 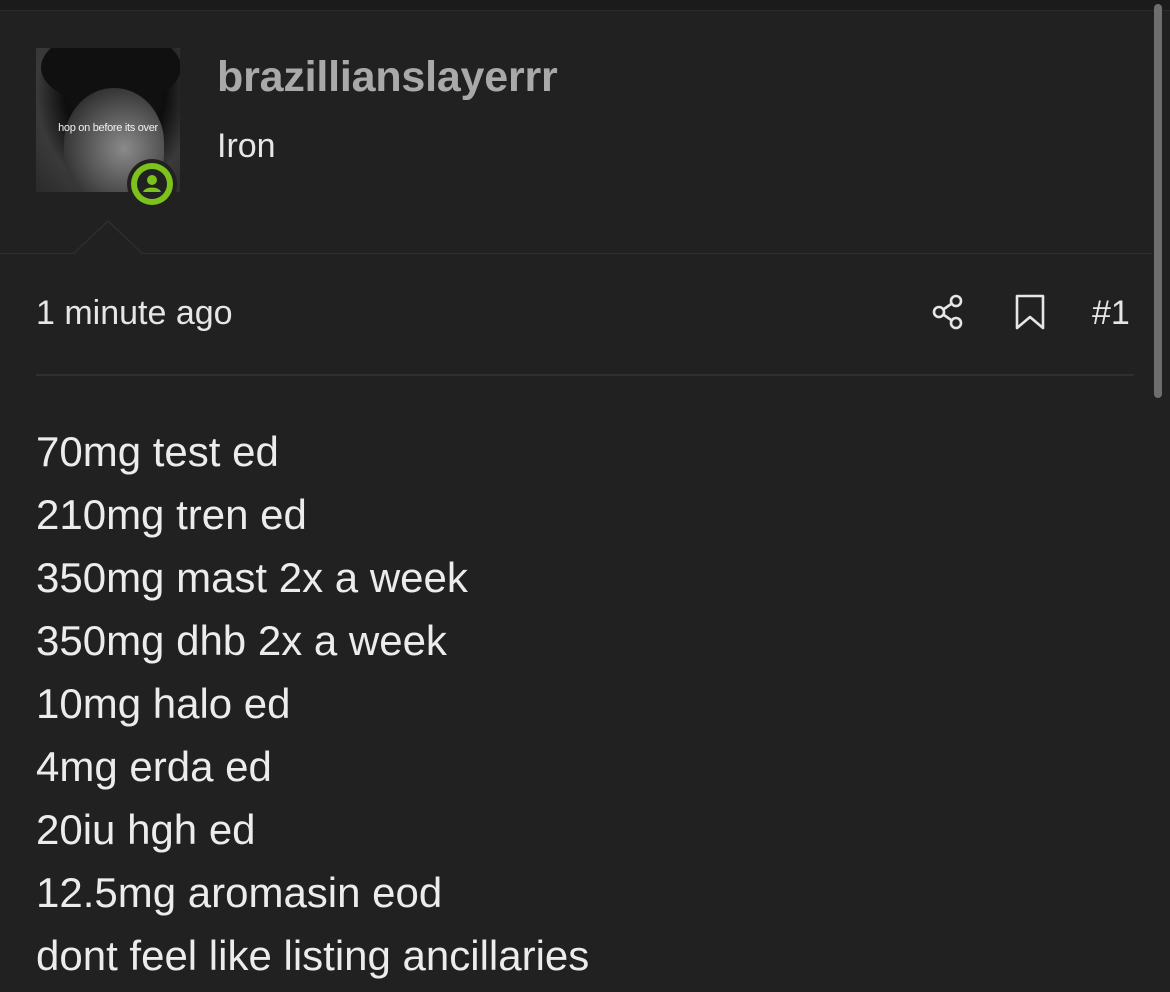 What do you see at coordinates (239, 892) in the screenshot?
I see `post-line: 12.5mg aromasin eod` at bounding box center [239, 892].